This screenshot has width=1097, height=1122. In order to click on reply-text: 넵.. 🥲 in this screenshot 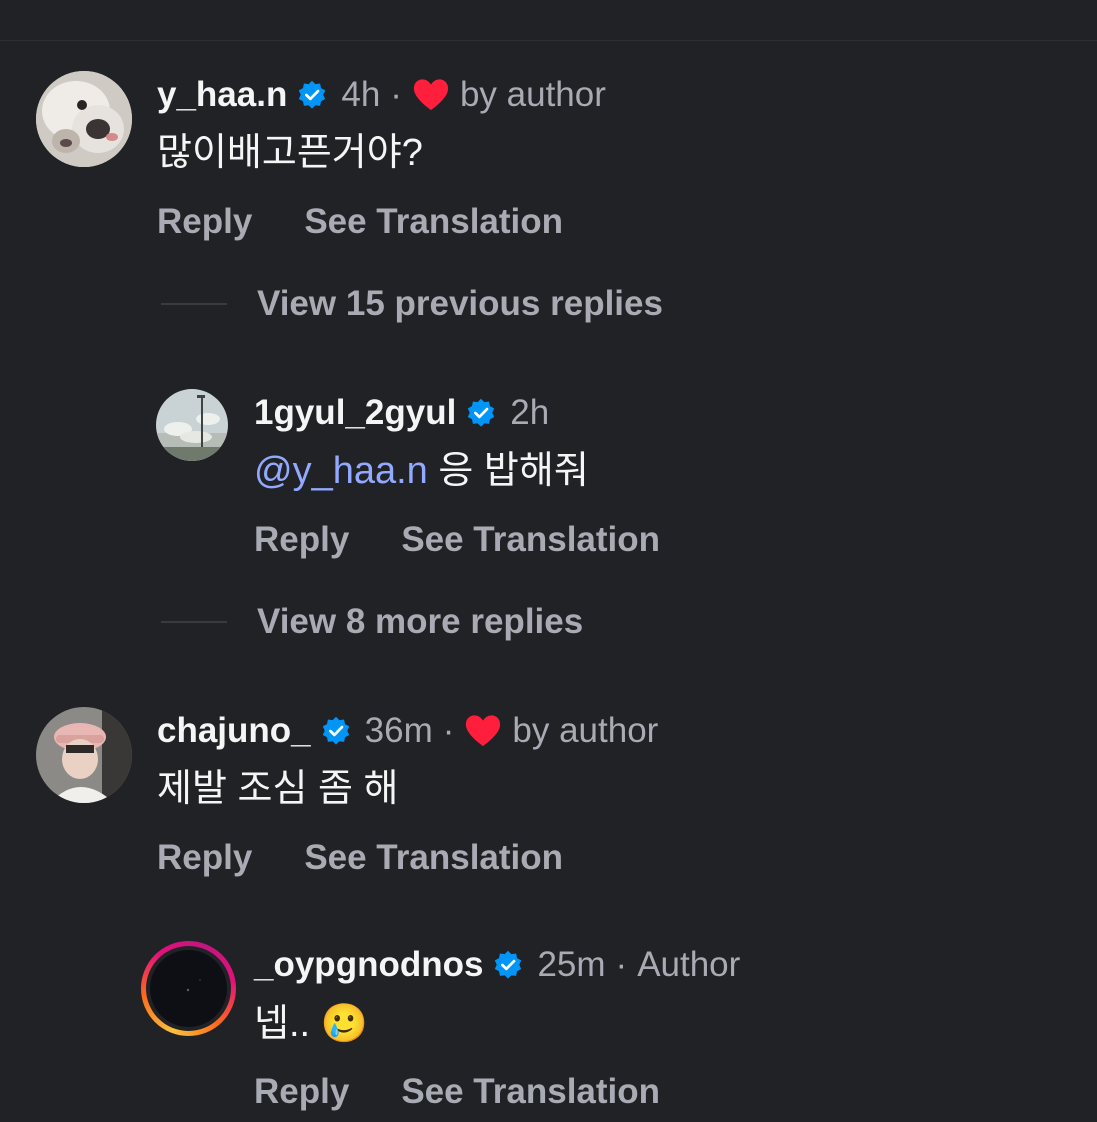, I will do `click(311, 1023)`.